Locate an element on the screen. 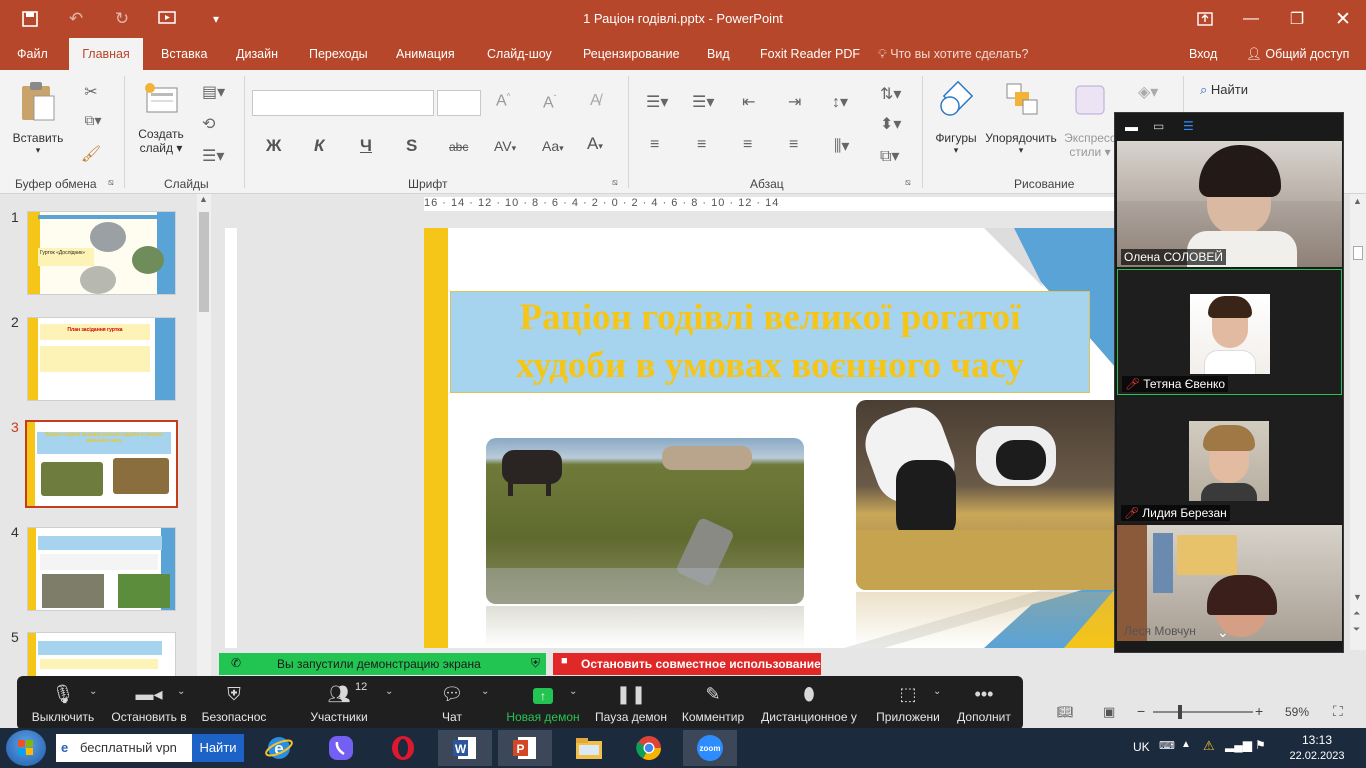 This screenshot has height=768, width=1366. start-slideshow-icon is located at coordinates (168, 19).